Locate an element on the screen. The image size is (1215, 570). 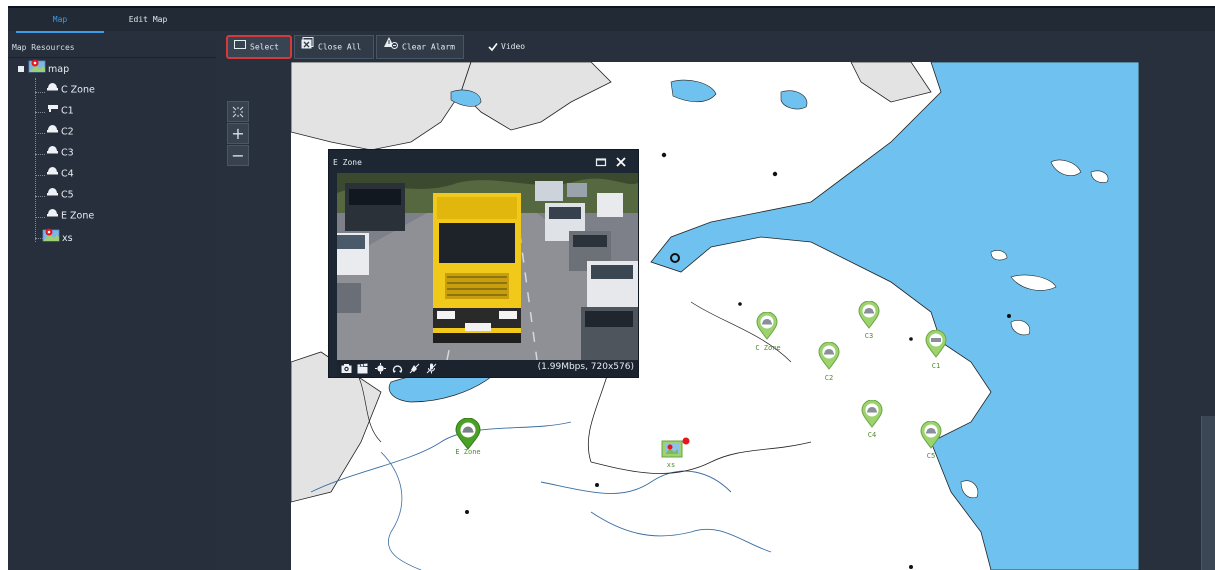
maximize-icon is located at coordinates (601, 162).